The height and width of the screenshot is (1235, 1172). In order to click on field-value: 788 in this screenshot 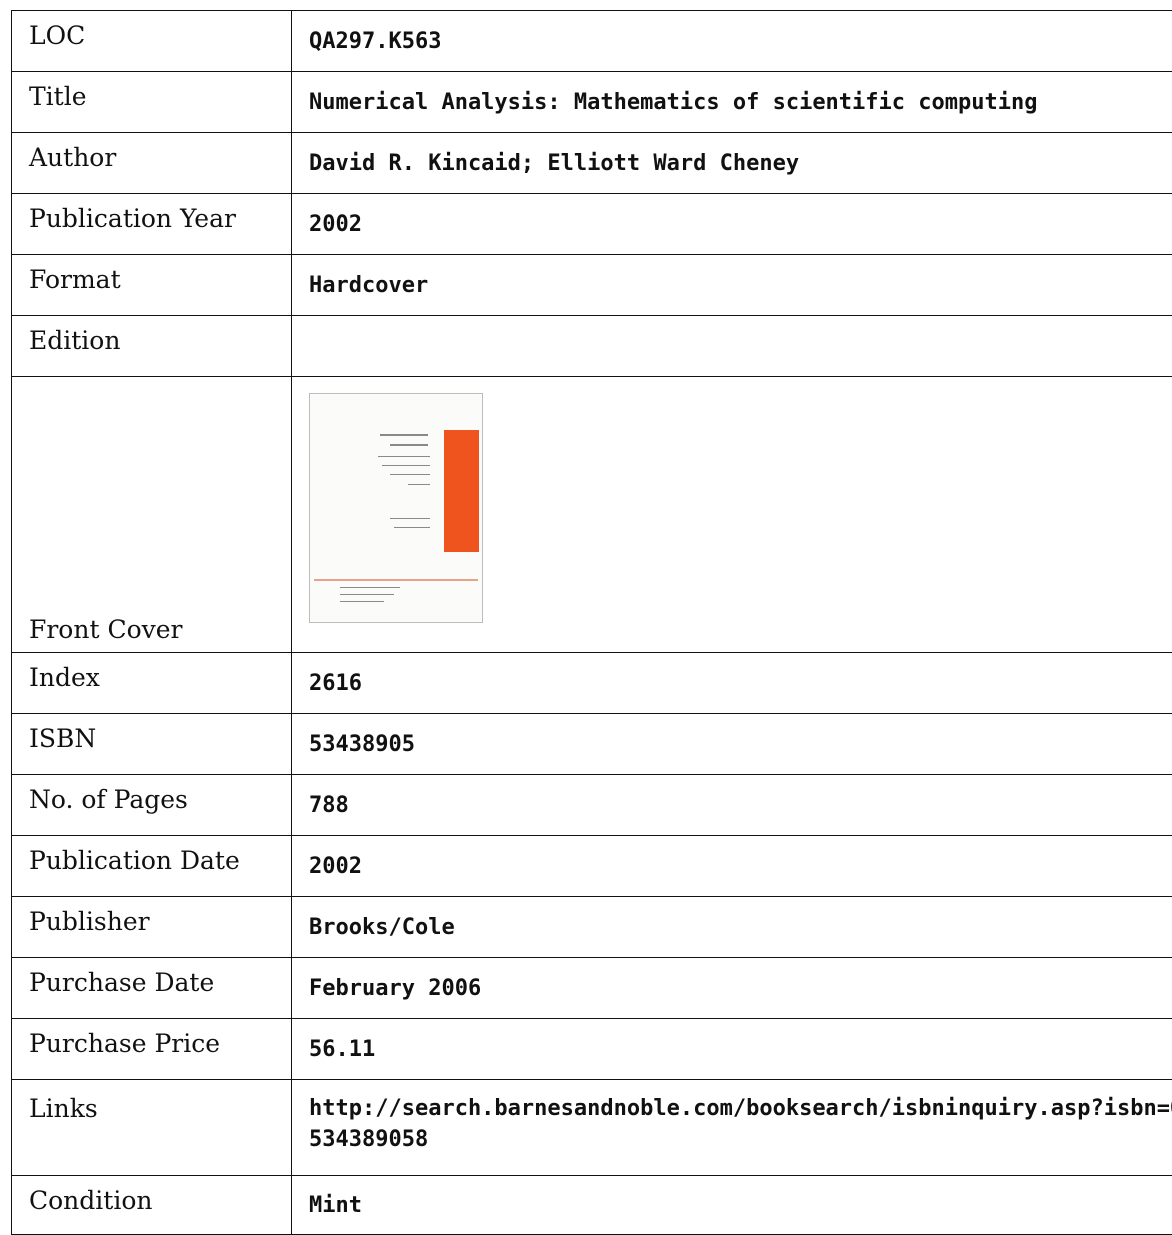, I will do `click(732, 805)`.